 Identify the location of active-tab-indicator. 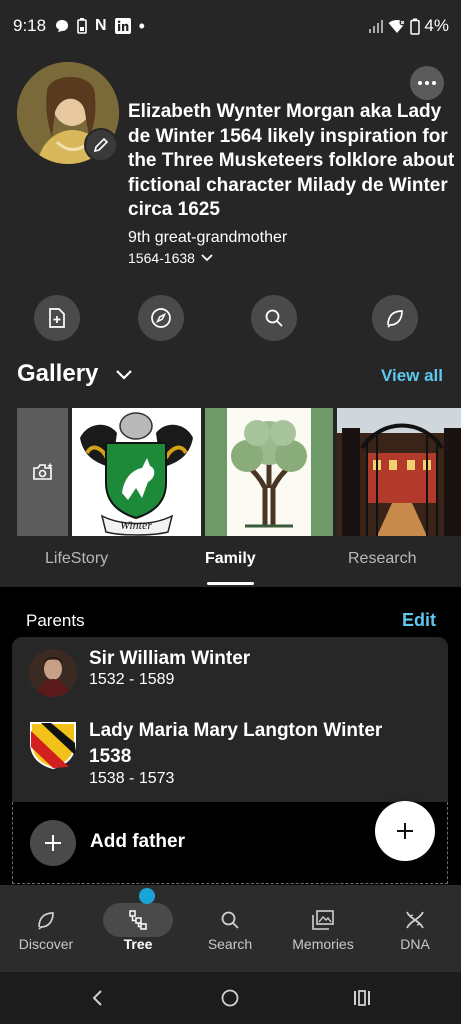
(230, 583).